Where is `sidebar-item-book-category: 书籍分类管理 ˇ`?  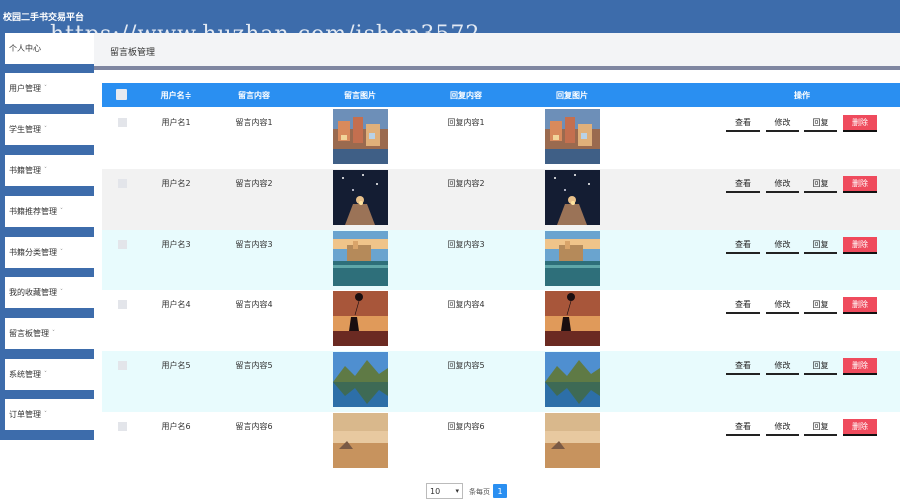 sidebar-item-book-category: 书籍分类管理 ˇ is located at coordinates (49, 252).